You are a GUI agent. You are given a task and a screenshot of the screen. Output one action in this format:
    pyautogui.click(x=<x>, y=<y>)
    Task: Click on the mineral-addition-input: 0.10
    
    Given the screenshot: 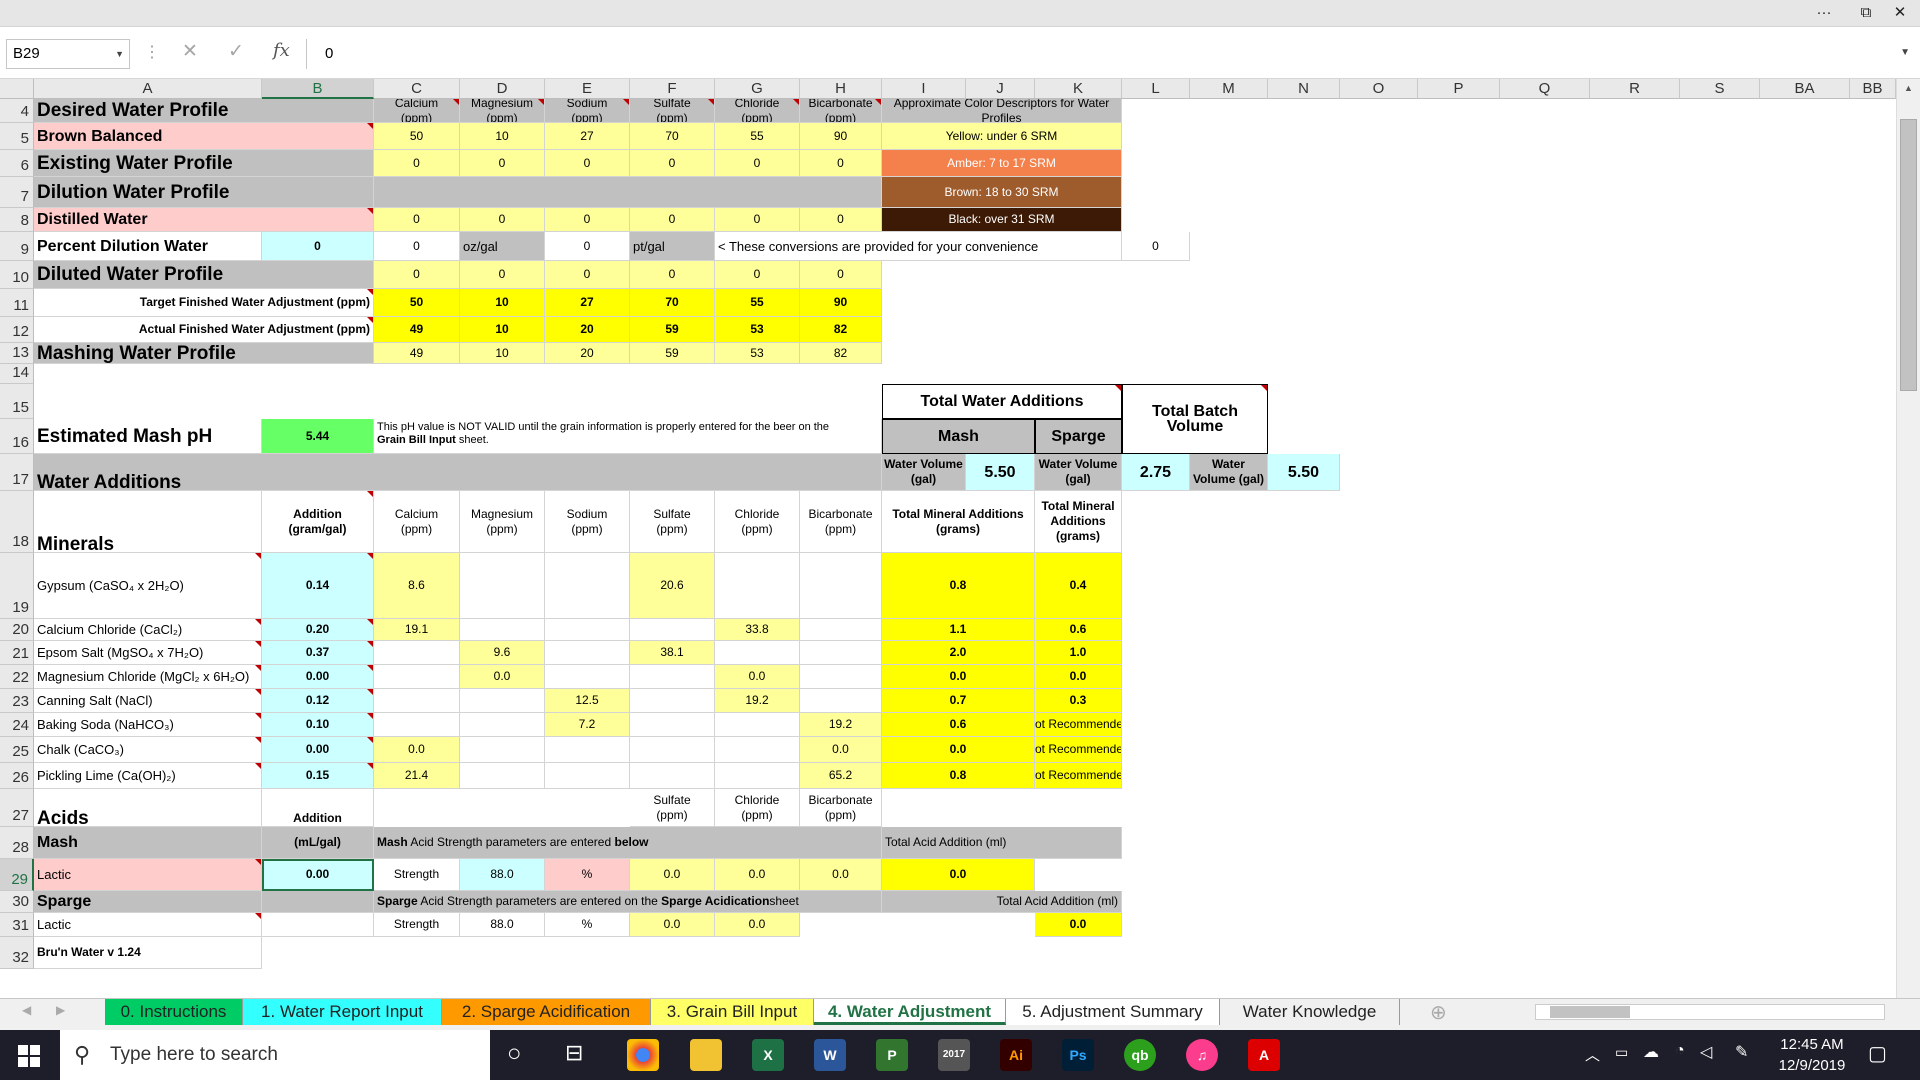 What is the action you would take?
    pyautogui.click(x=318, y=725)
    